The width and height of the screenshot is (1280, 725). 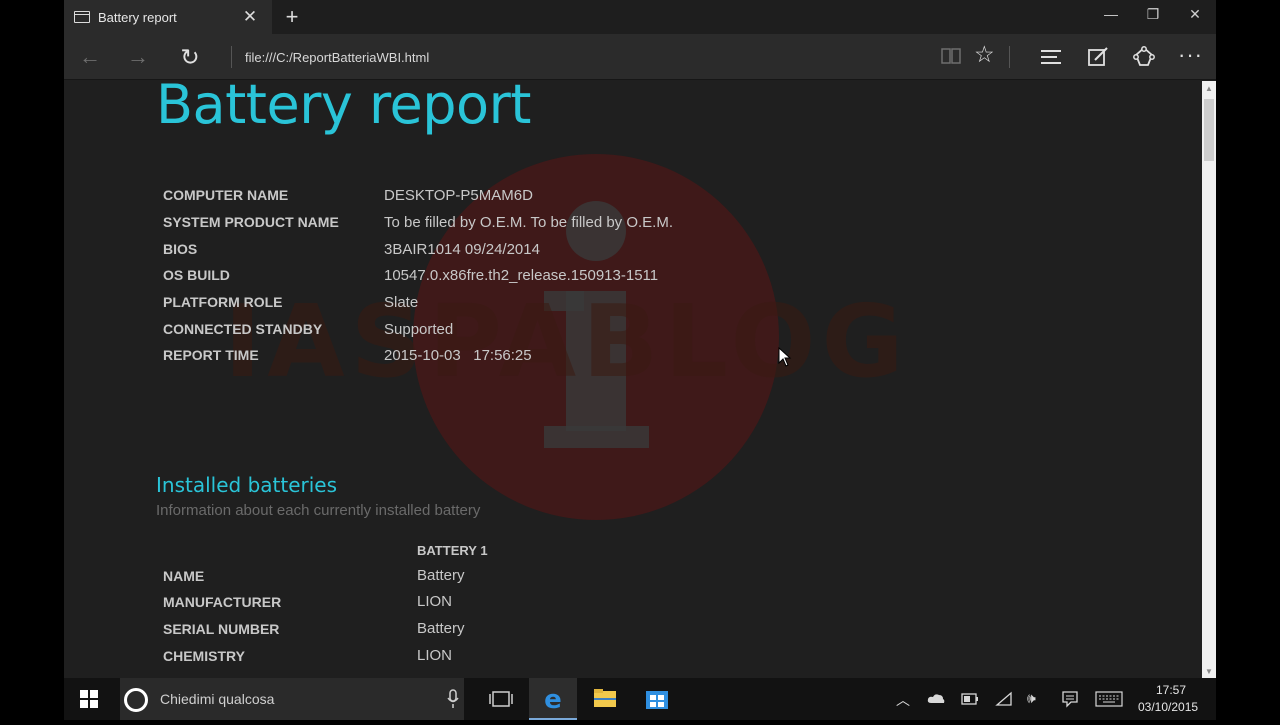 What do you see at coordinates (211, 355) in the screenshot?
I see `info-label: REPORT TIME` at bounding box center [211, 355].